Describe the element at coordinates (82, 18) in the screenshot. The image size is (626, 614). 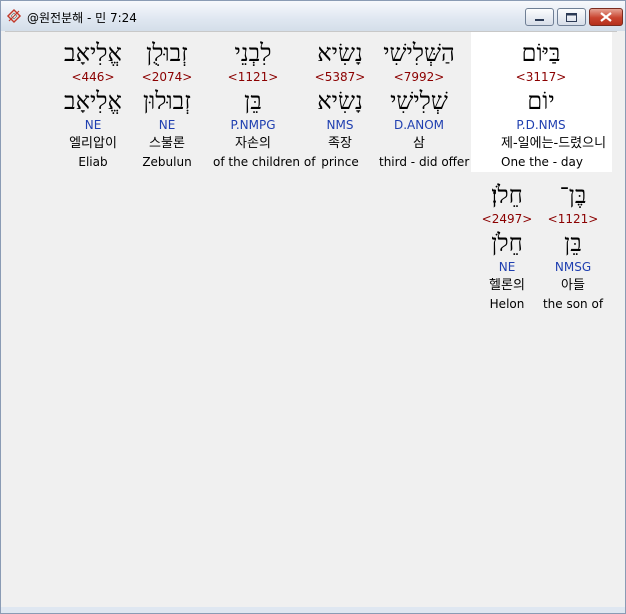
I see `window-title: @원전분해 - 민 7:24` at that location.